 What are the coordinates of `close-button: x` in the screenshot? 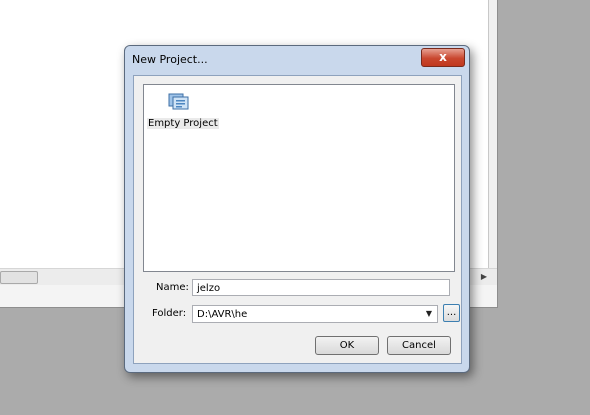 It's located at (443, 57).